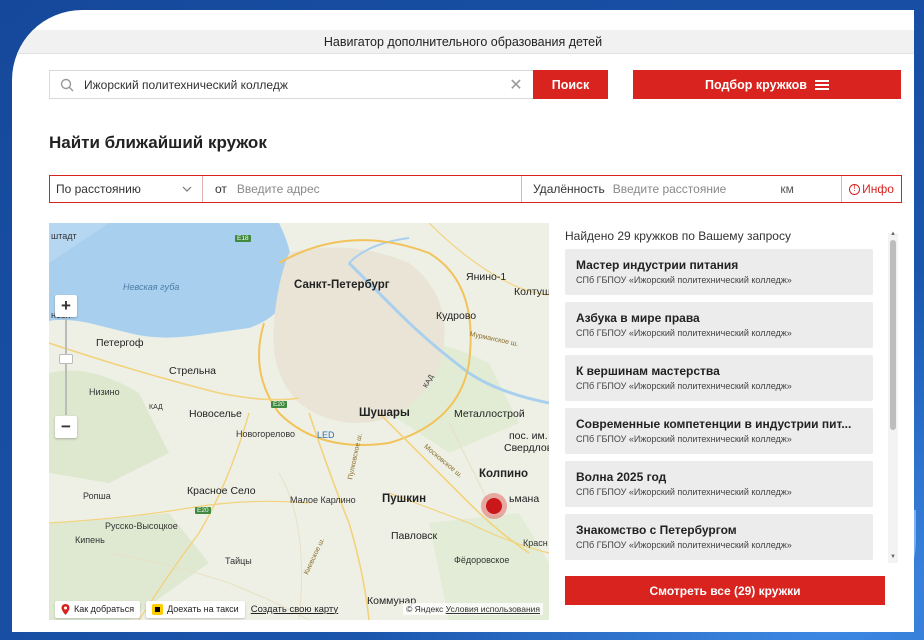 Image resolution: width=924 pixels, height=640 pixels. I want to click on map-label: Красн, so click(535, 543).